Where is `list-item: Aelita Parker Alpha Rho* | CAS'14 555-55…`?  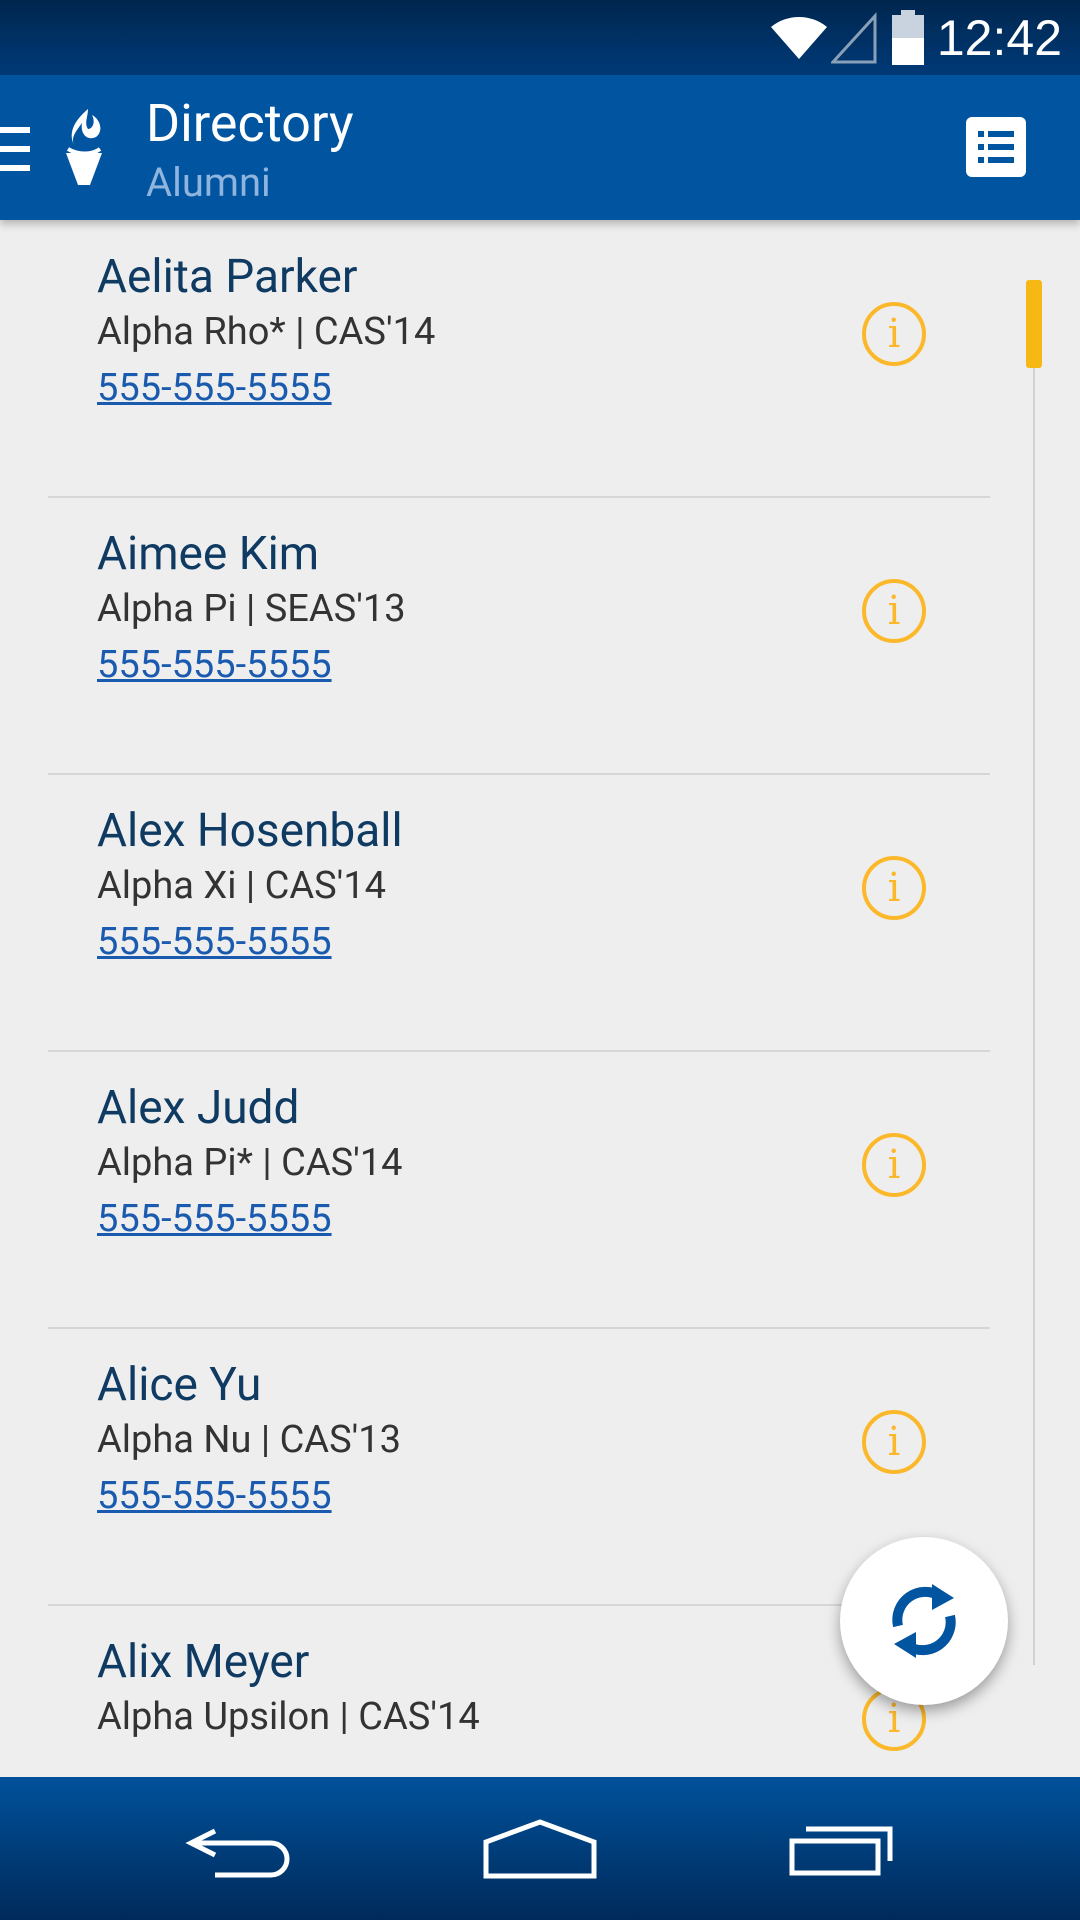
list-item: Aelita Parker Alpha Rho* | CAS'14 555-55… is located at coordinates (519, 359).